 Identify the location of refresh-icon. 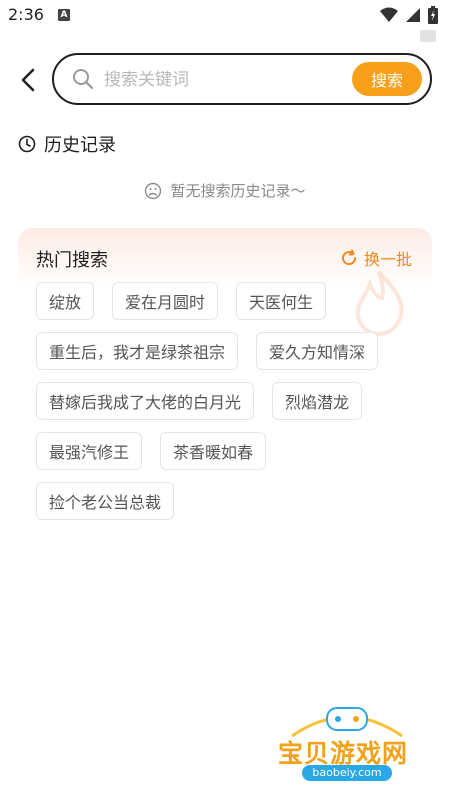
(349, 257).